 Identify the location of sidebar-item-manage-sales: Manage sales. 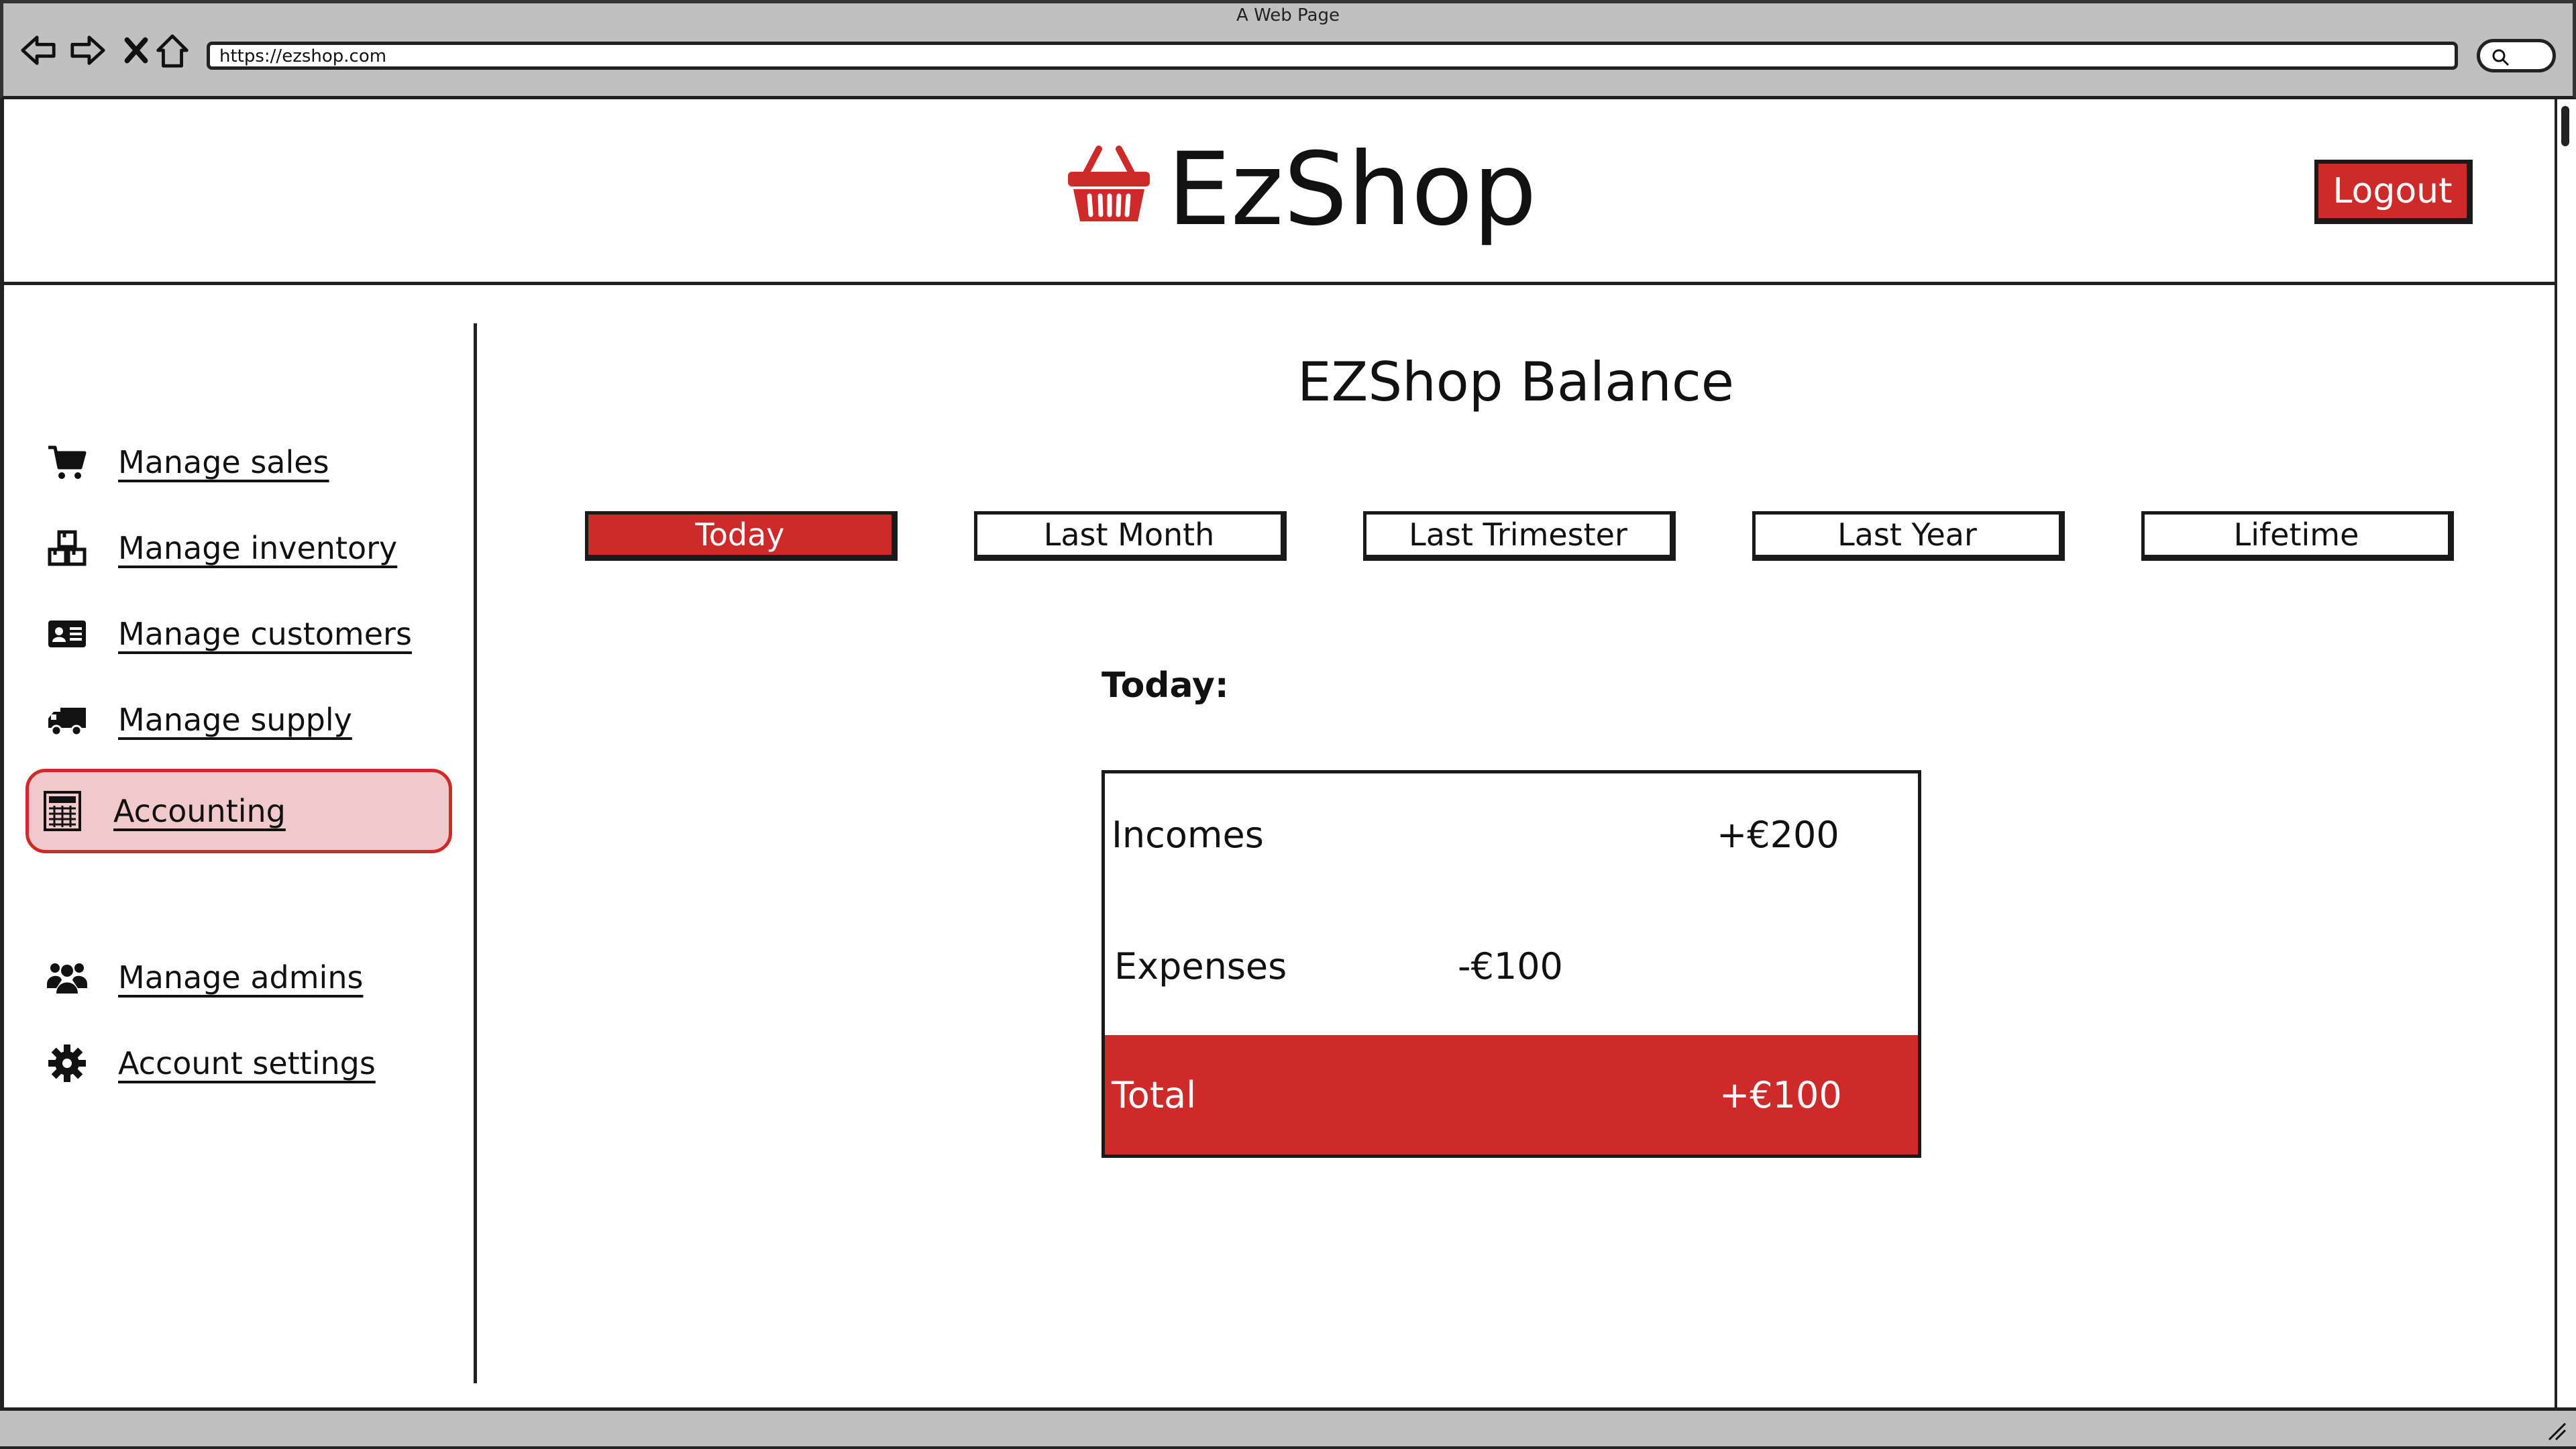
(241, 462).